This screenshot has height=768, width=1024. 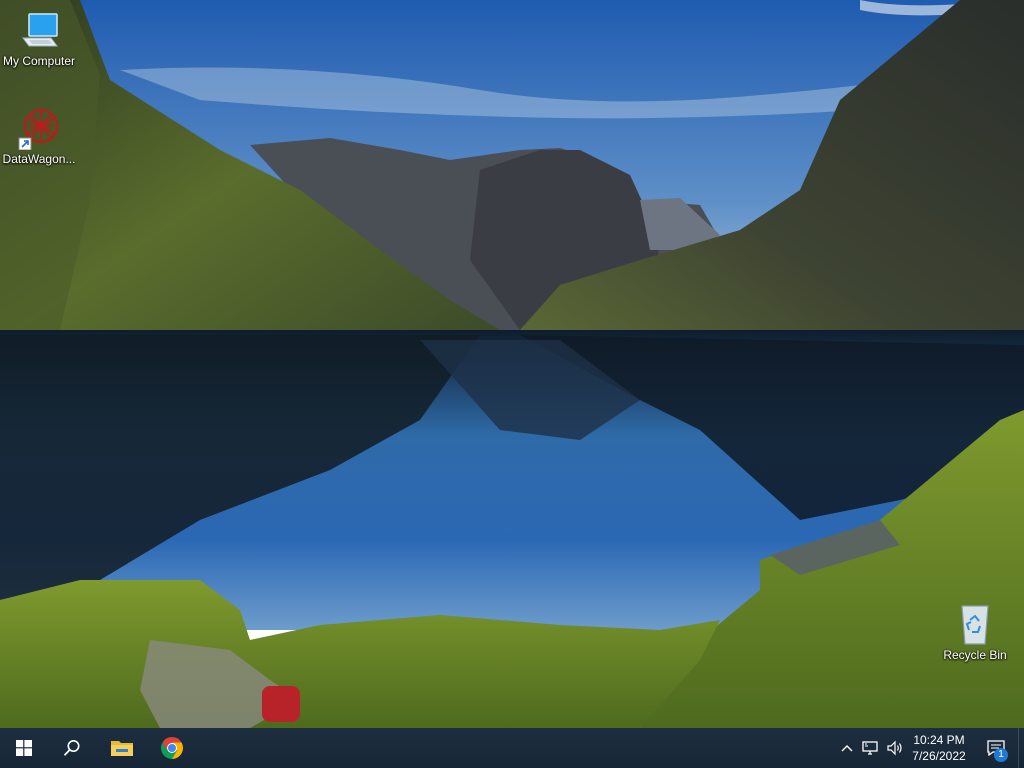 I want to click on clock-time: 10:24 PM, so click(x=939, y=740).